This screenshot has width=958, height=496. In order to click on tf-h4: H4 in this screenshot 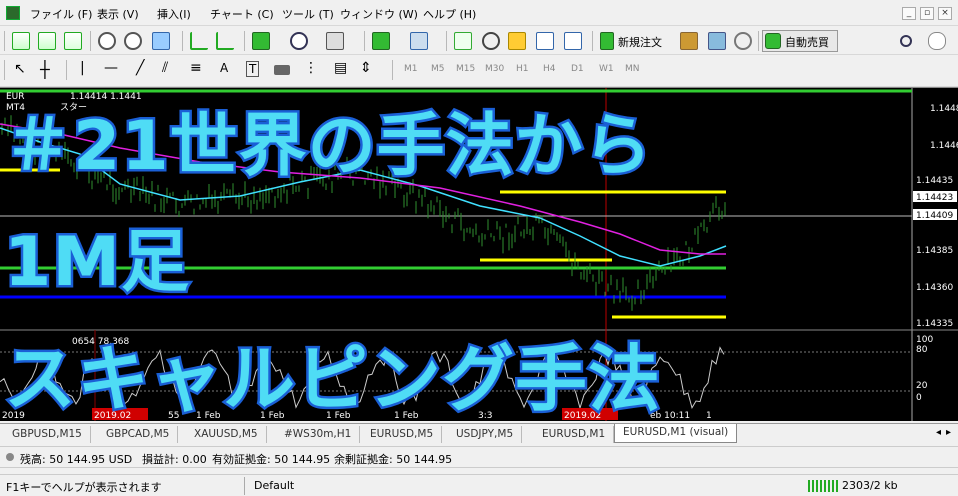, I will do `click(549, 69)`.